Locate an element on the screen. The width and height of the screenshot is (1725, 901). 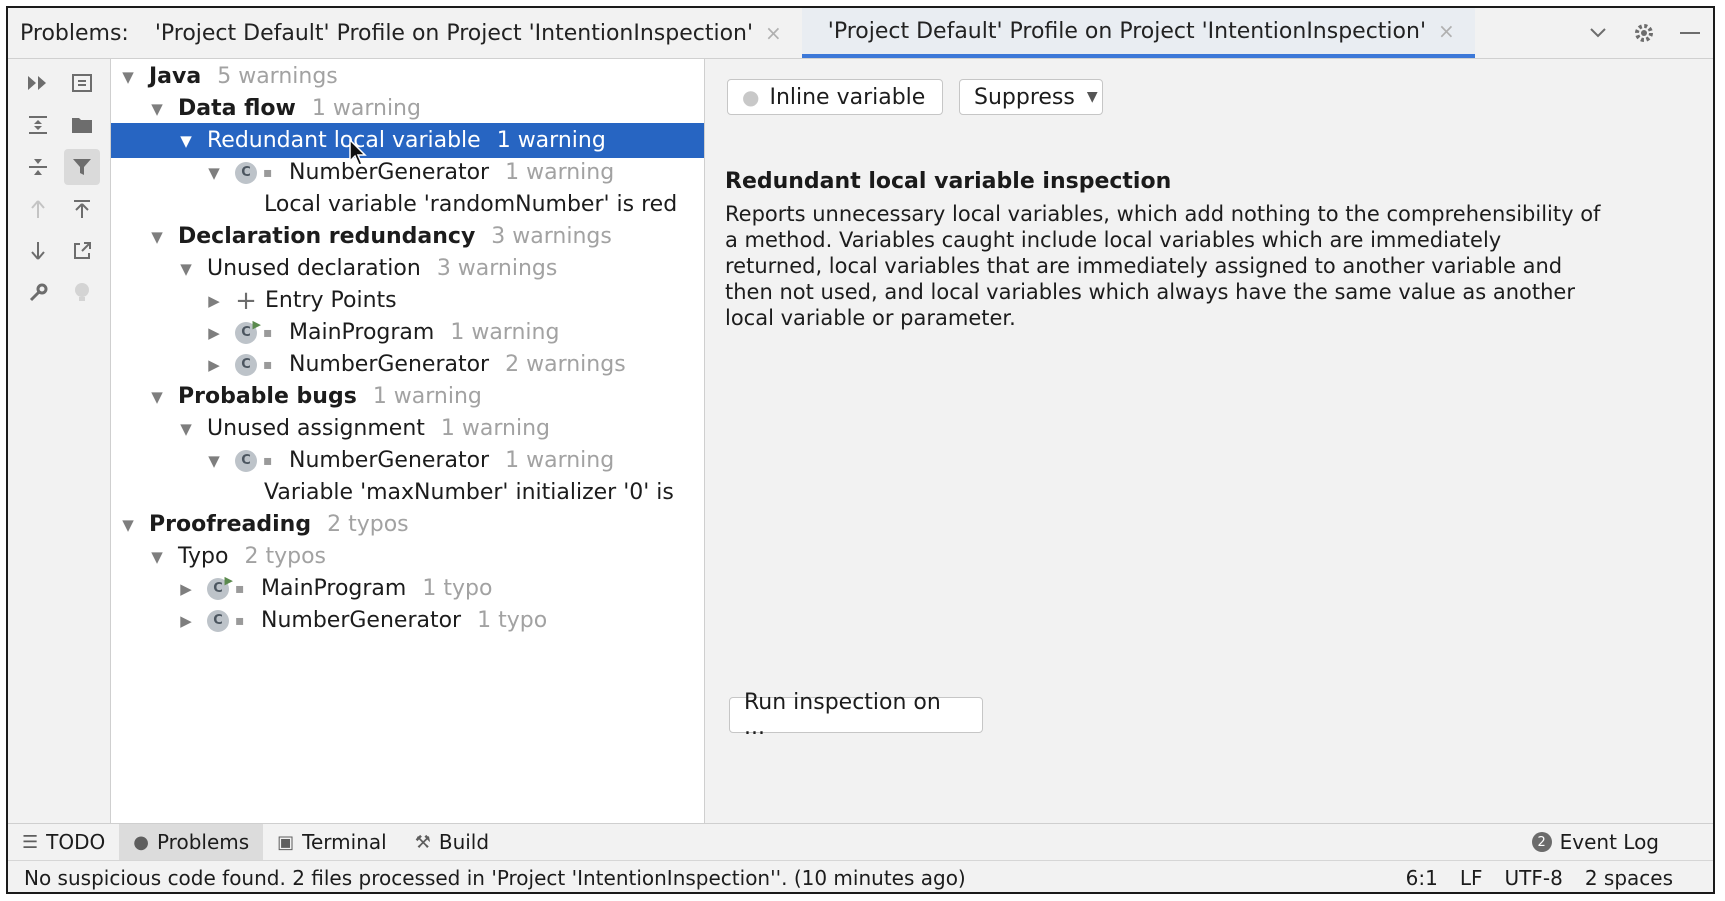
todo-tool-button: ☰ TODO is located at coordinates (63, 842).